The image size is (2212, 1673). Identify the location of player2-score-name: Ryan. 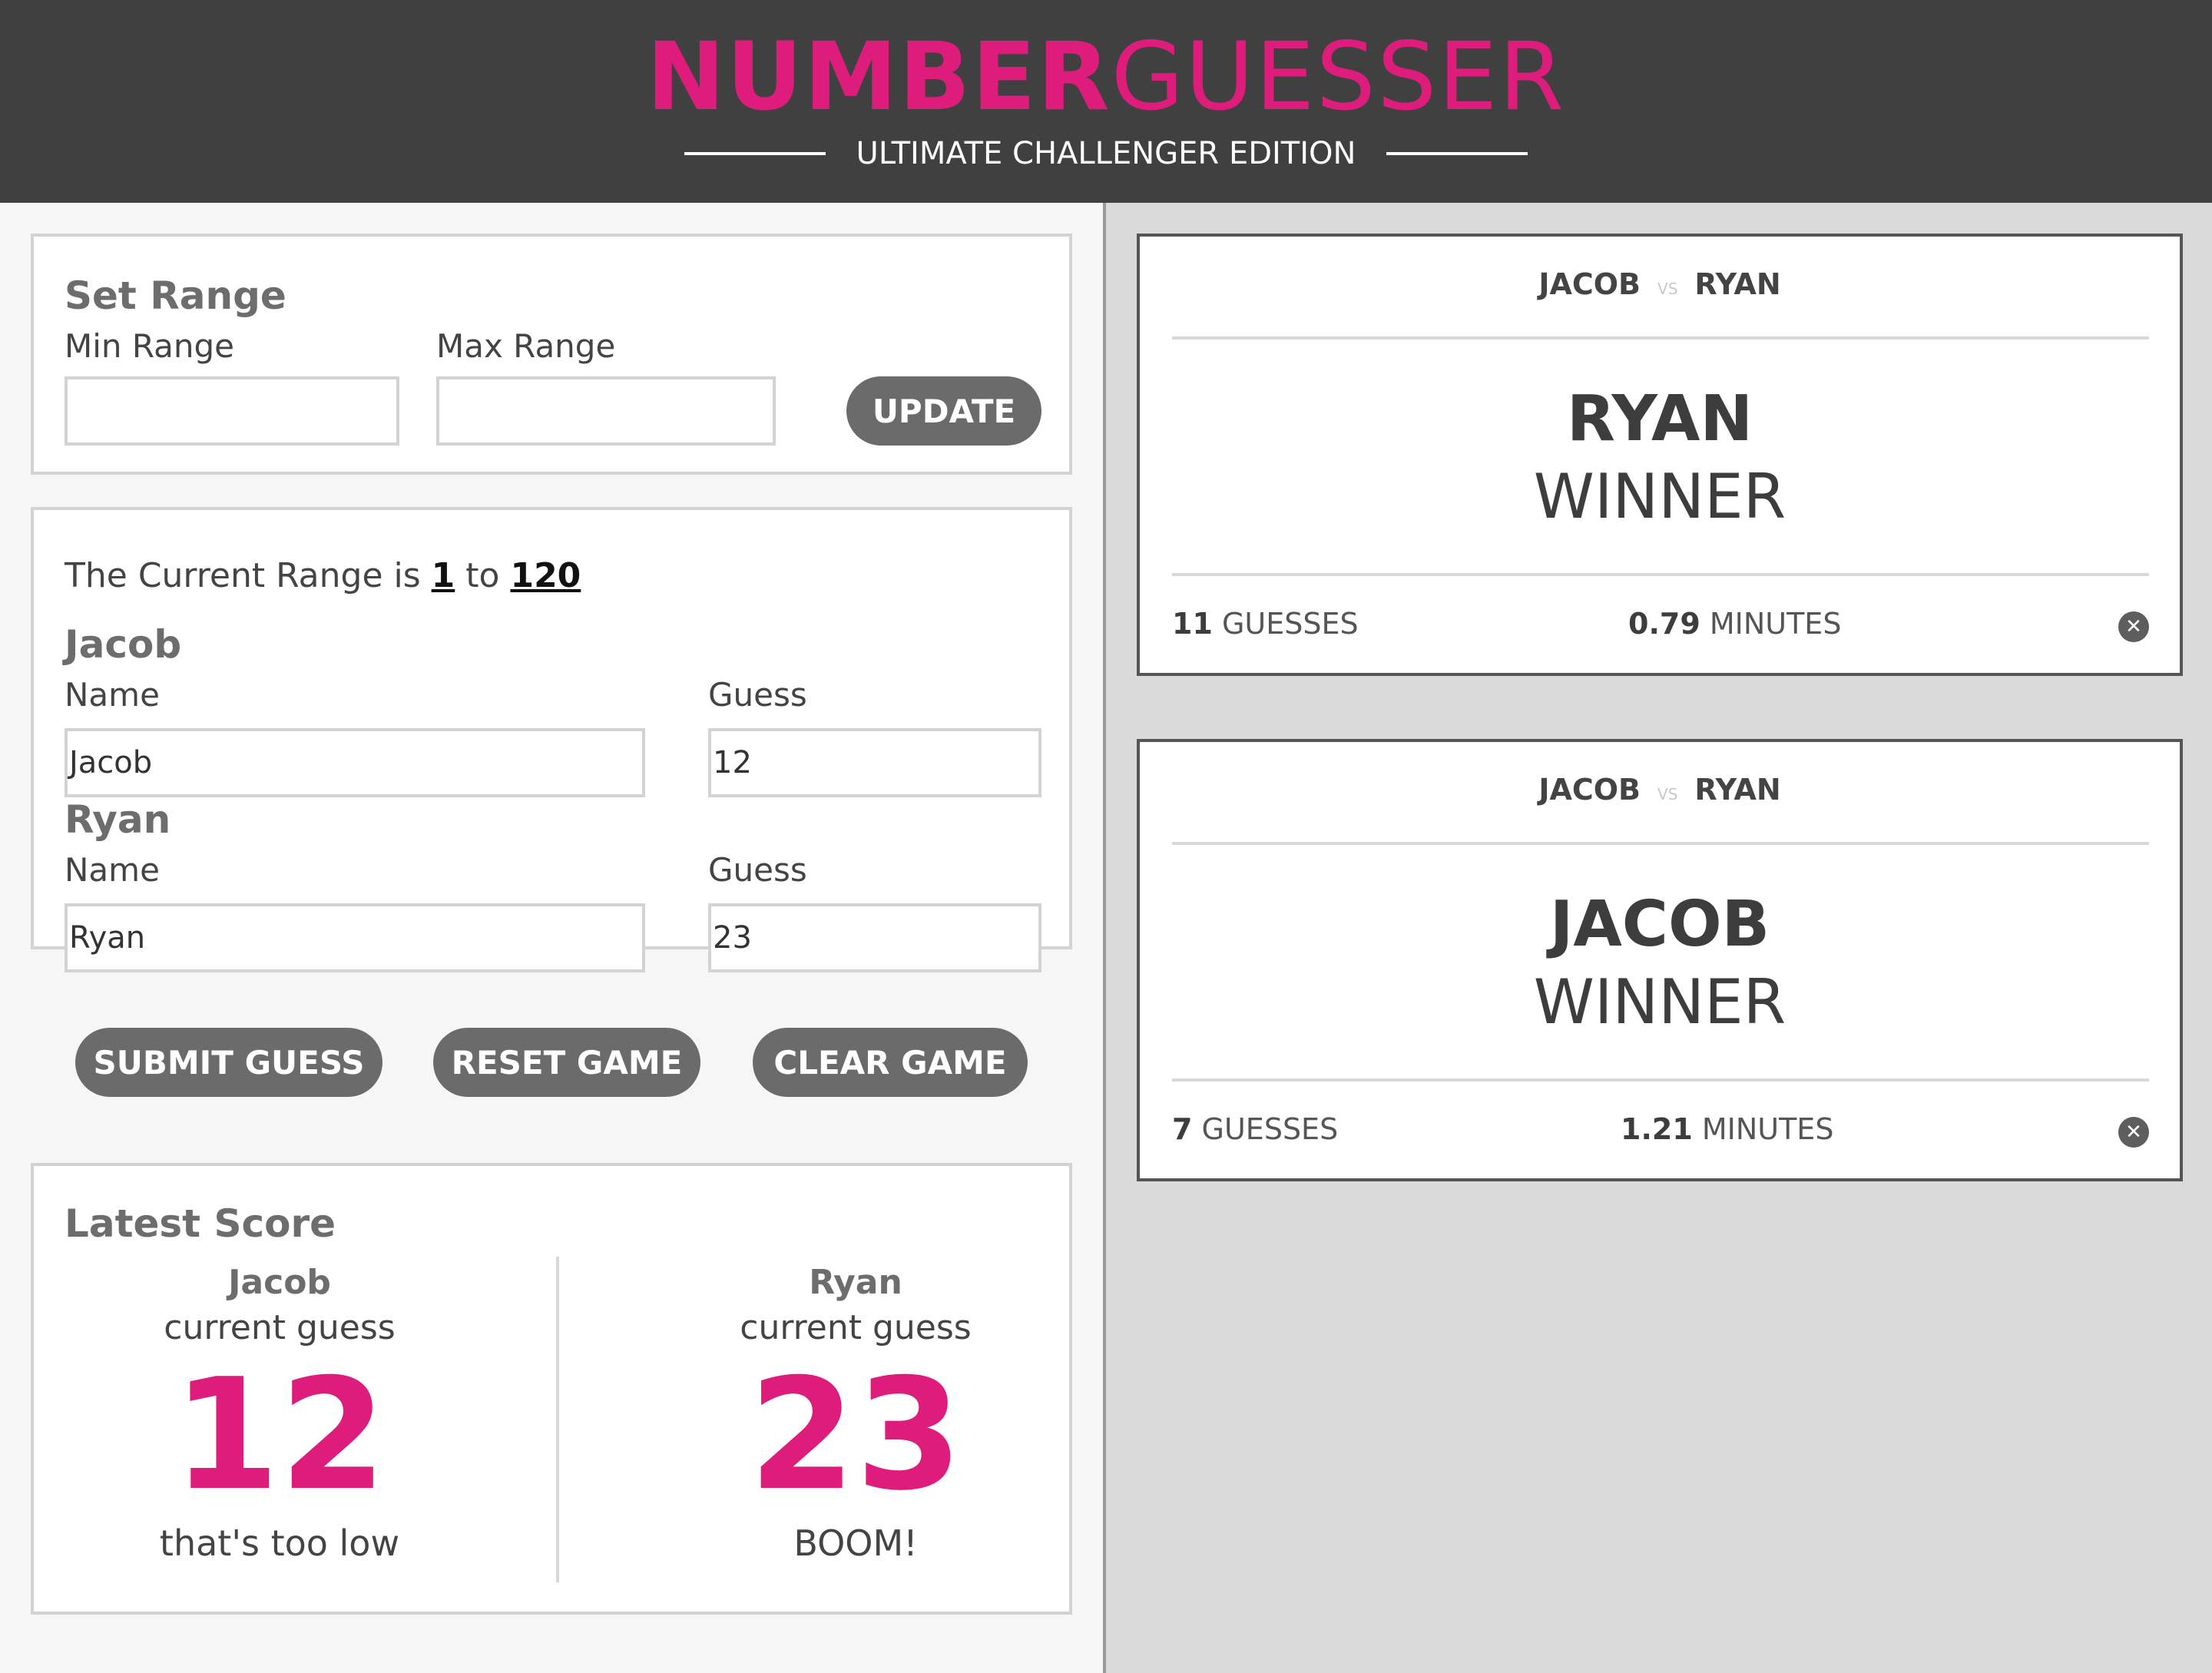
(856, 1282).